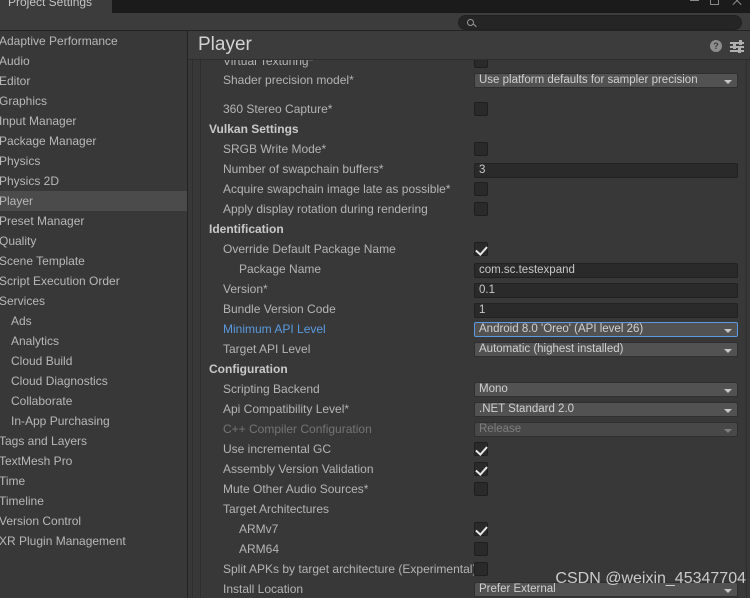  What do you see at coordinates (606, 349) in the screenshot?
I see `setting-dropdown: Automatic (highest installed)` at bounding box center [606, 349].